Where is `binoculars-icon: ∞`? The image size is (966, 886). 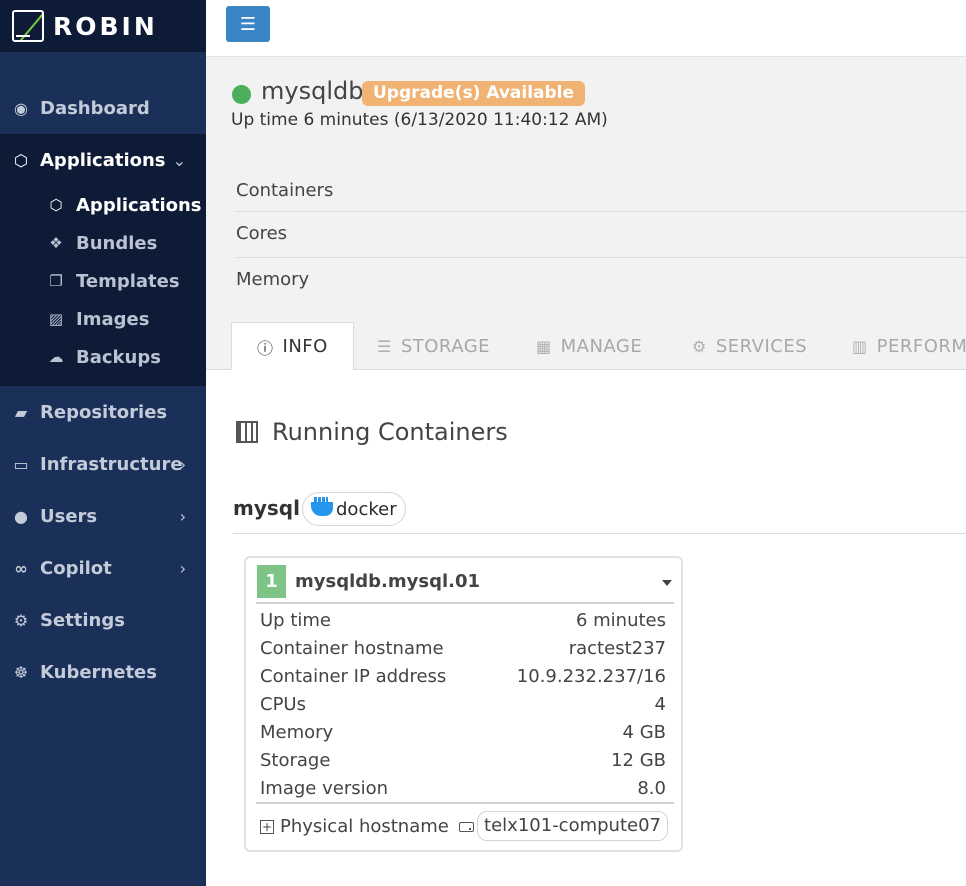
binoculars-icon: ∞ is located at coordinates (21, 568).